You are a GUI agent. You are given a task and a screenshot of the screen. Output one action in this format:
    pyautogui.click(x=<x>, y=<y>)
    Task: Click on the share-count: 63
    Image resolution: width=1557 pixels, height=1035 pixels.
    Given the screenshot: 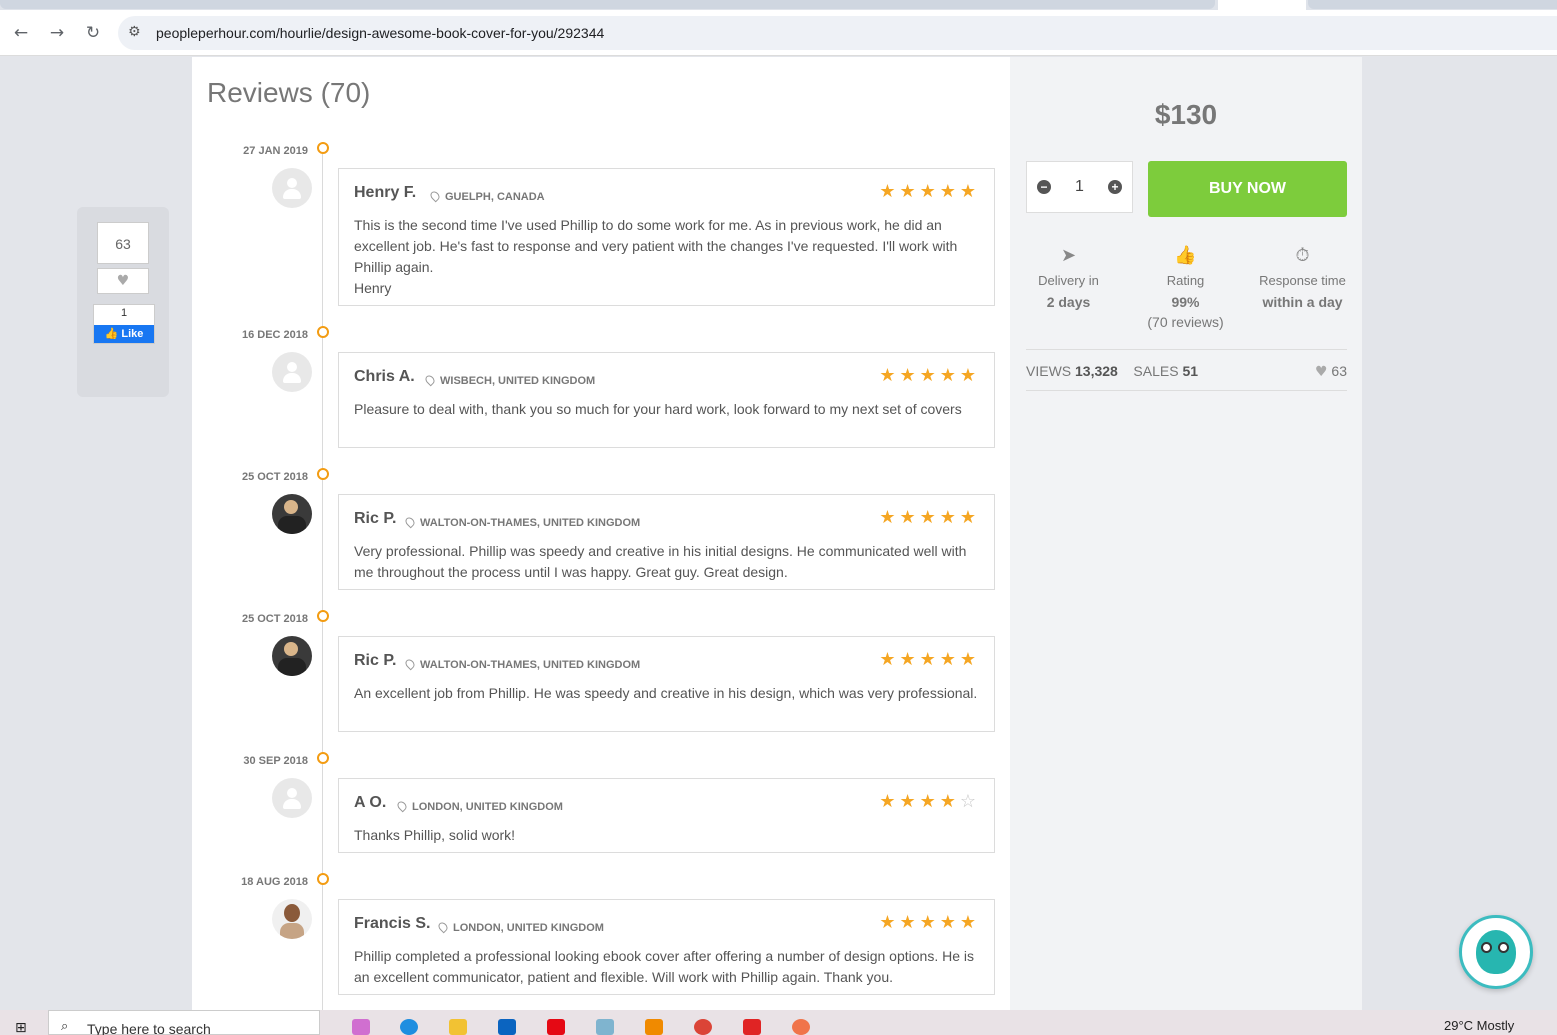 What is the action you would take?
    pyautogui.click(x=123, y=243)
    